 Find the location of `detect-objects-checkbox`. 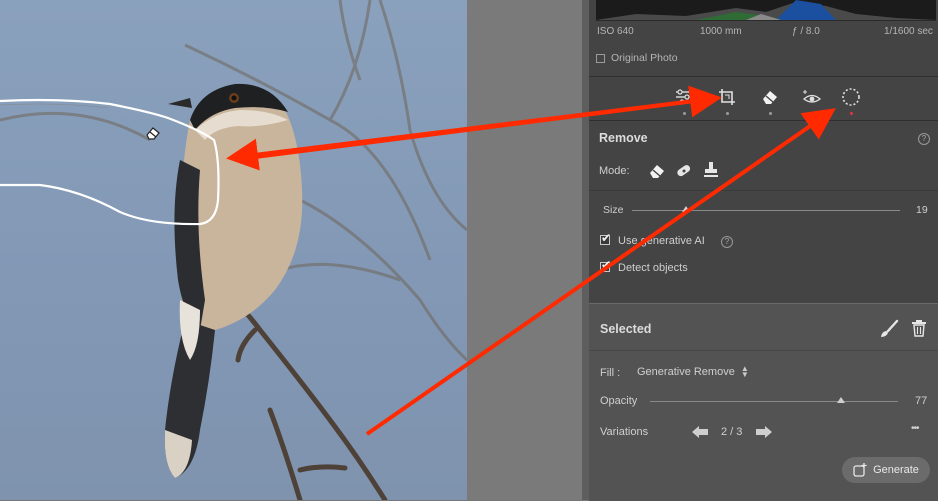

detect-objects-checkbox is located at coordinates (605, 265).